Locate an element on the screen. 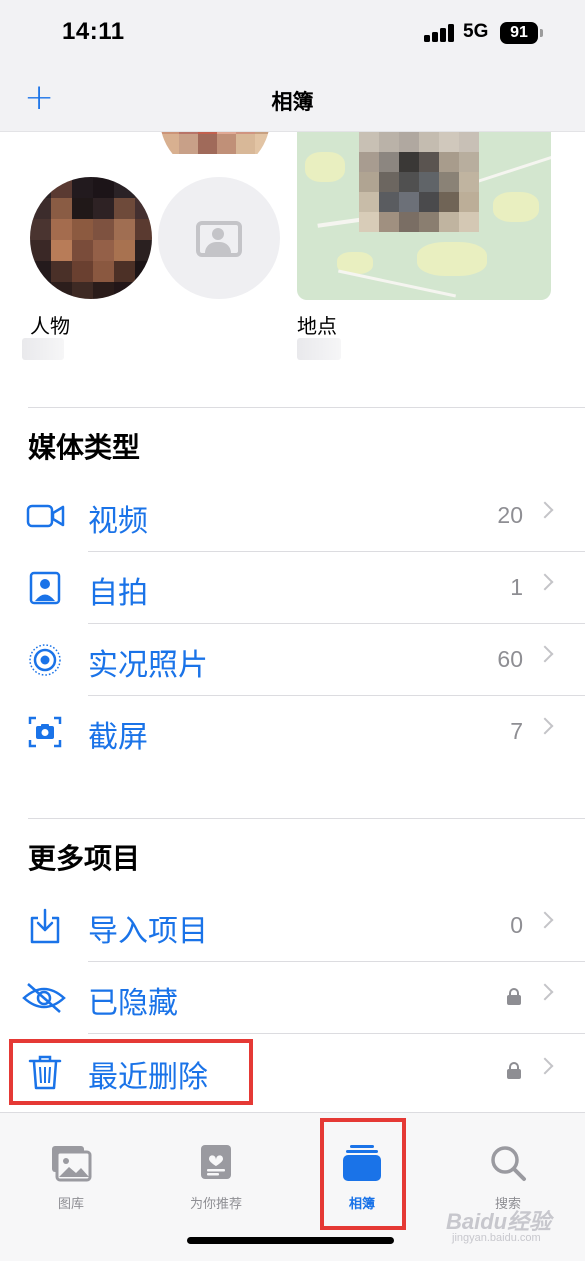  media-row-video: 视频 20 is located at coordinates (292, 516).